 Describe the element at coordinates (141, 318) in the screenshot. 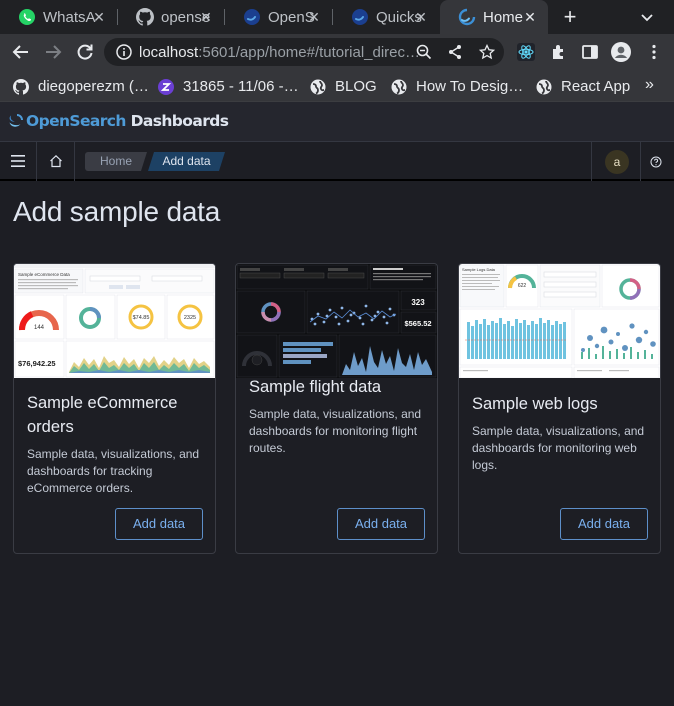

I see `thumb-stat-1: $74.85` at that location.